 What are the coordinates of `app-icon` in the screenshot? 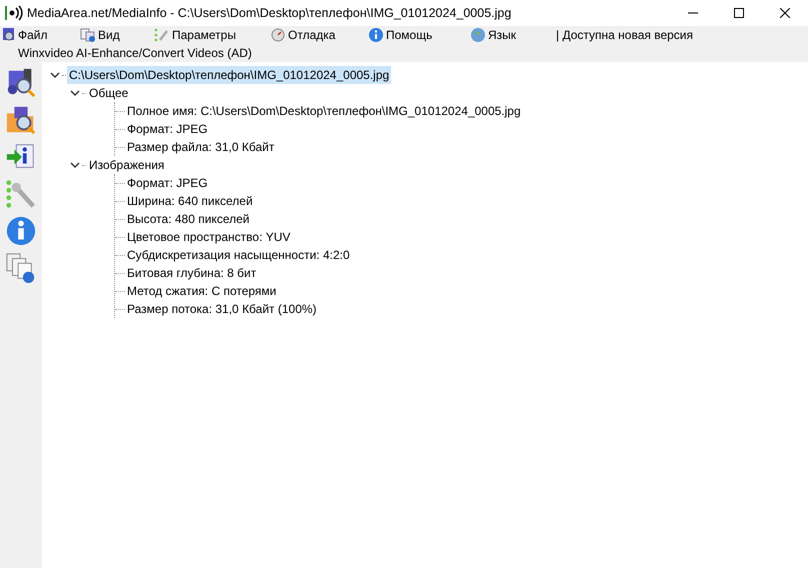 It's located at (14, 13).